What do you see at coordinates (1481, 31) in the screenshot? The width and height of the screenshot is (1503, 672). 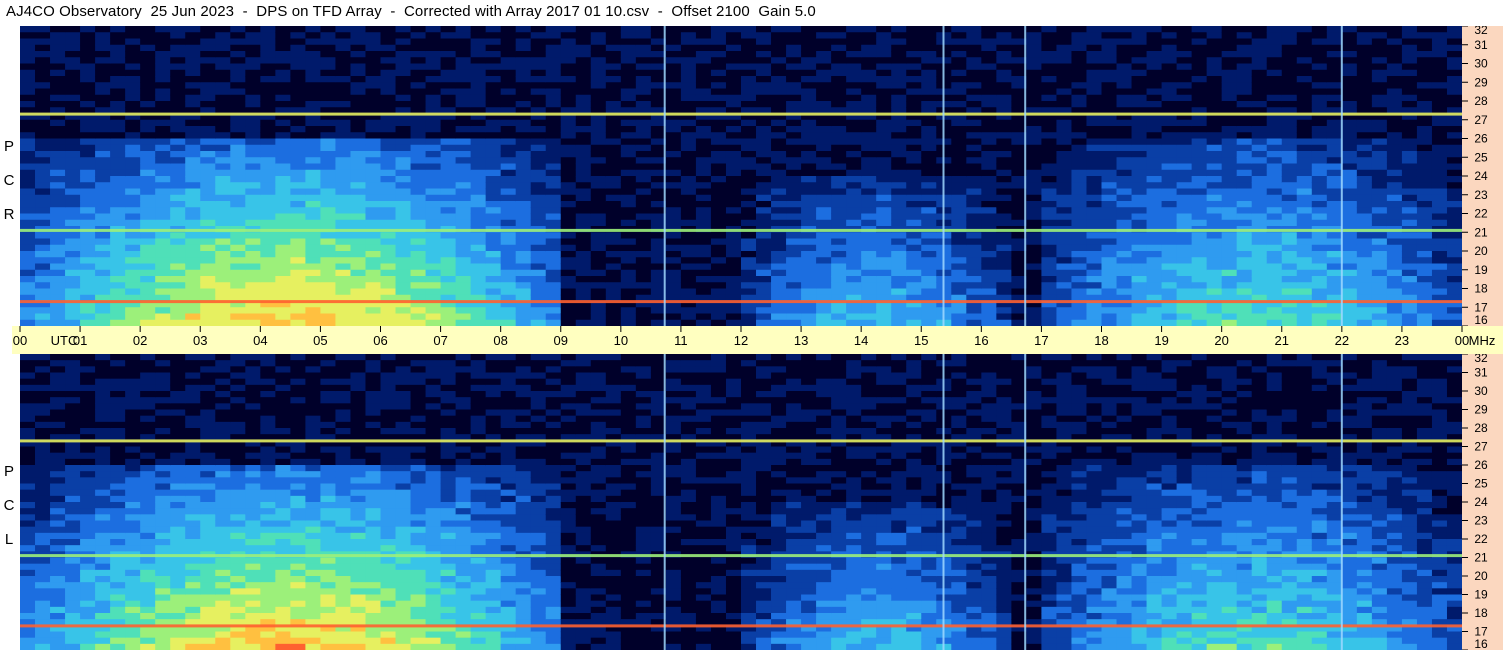 I see `y-tick-label: 32` at bounding box center [1481, 31].